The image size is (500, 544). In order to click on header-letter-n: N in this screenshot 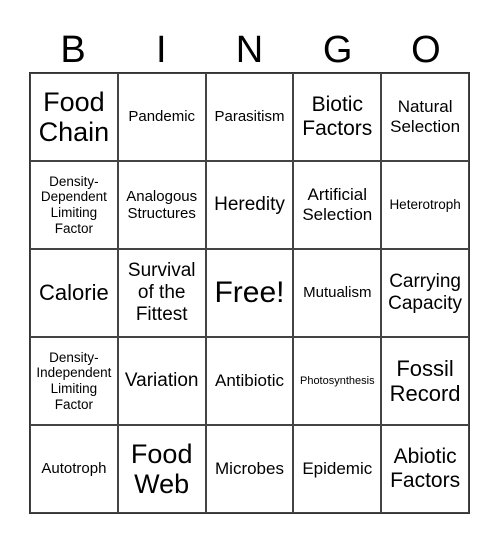, I will do `click(249, 50)`.